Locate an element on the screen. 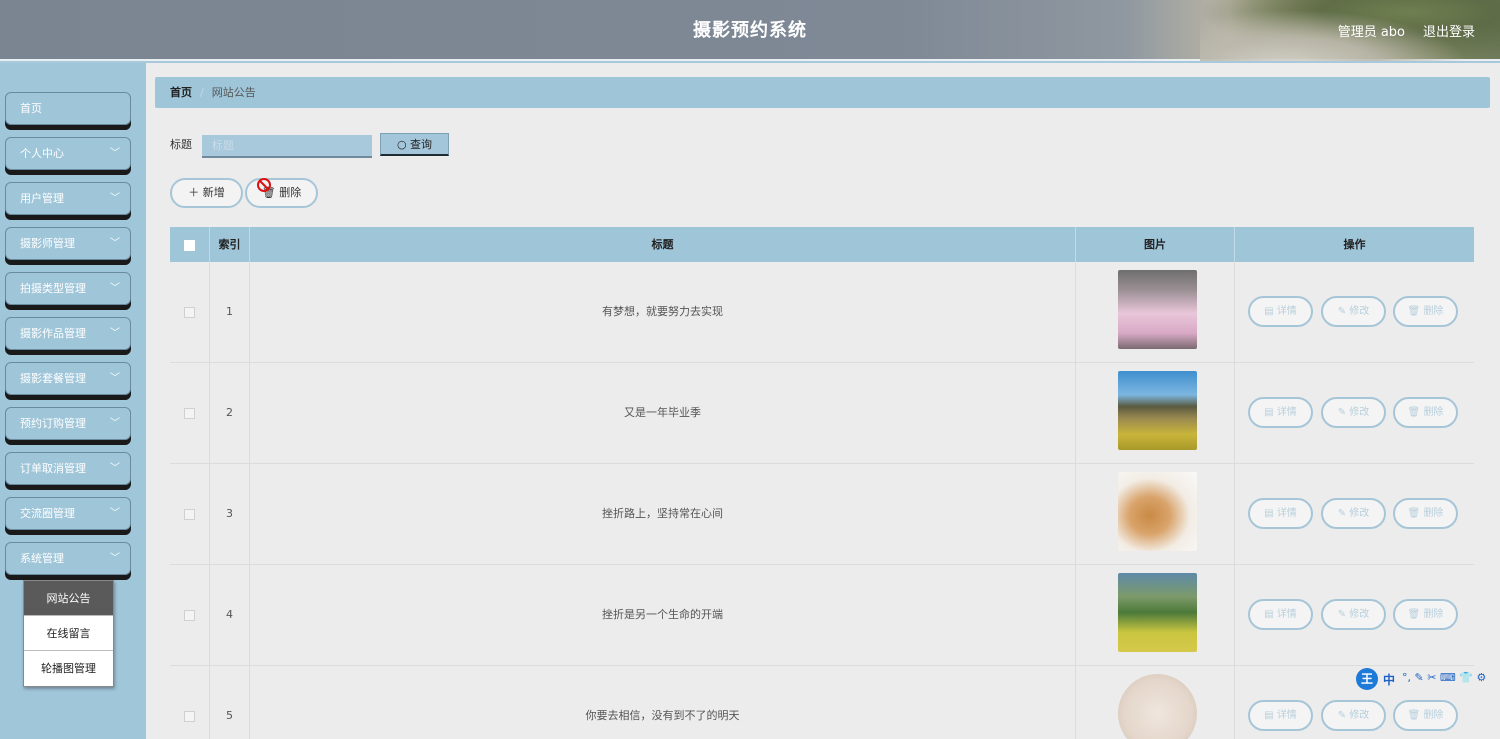 This screenshot has width=1500, height=739. ime-toolbar: 王 中 °, ✎ ✂ ⌨ 👕 ⚙ is located at coordinates (1428, 680).